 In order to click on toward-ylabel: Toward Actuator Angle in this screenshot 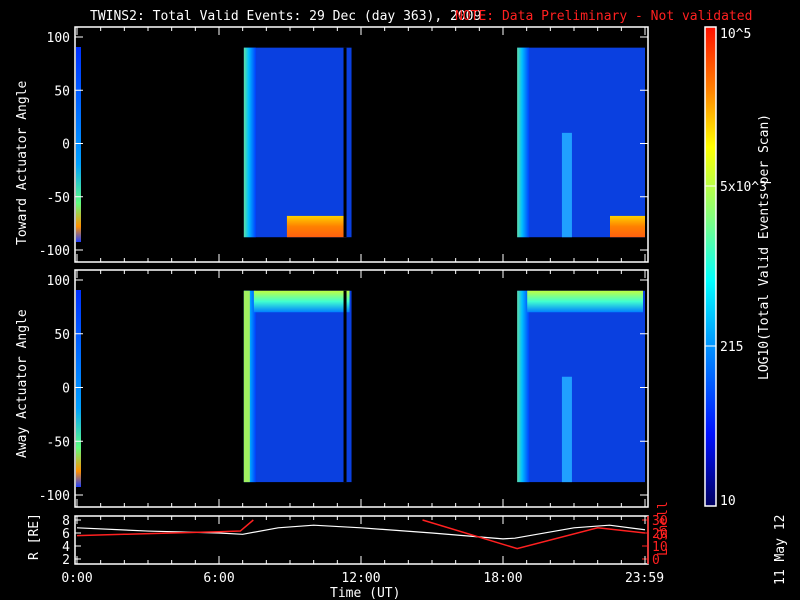, I will do `click(22, 162)`.